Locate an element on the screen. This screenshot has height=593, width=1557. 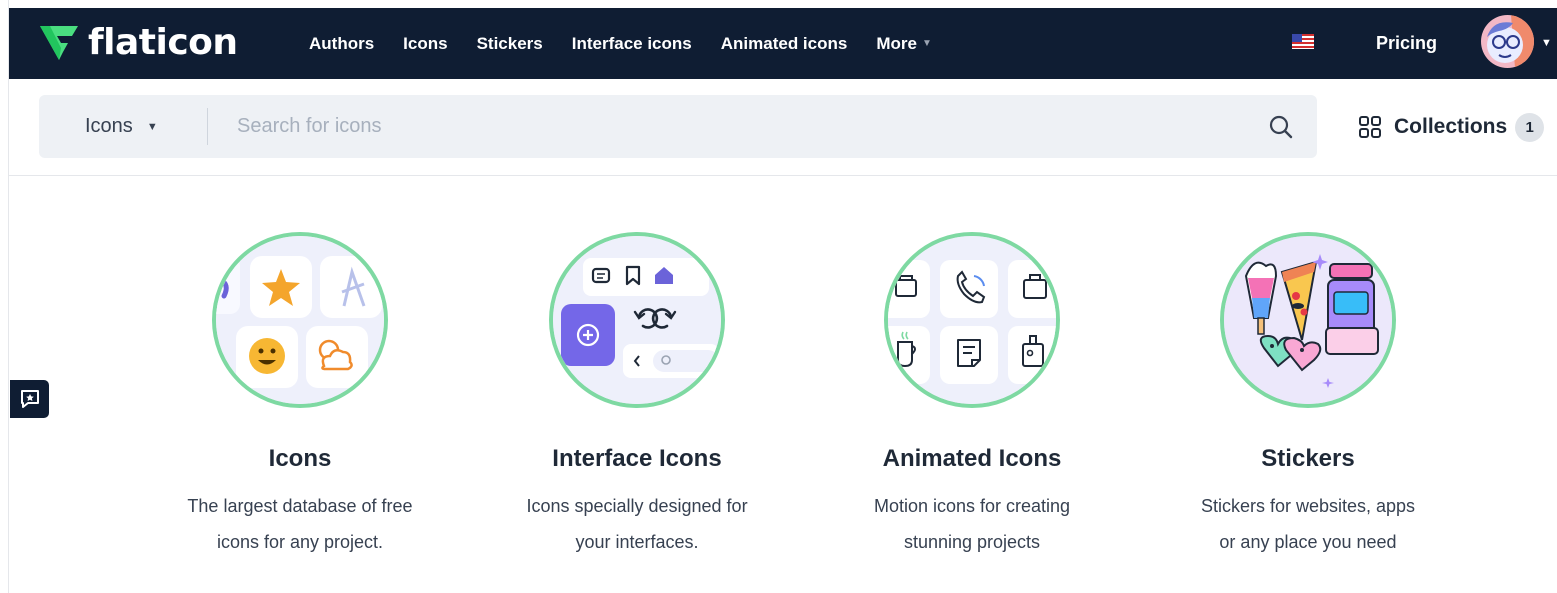
user-avatar-icon is located at coordinates (1507, 41).